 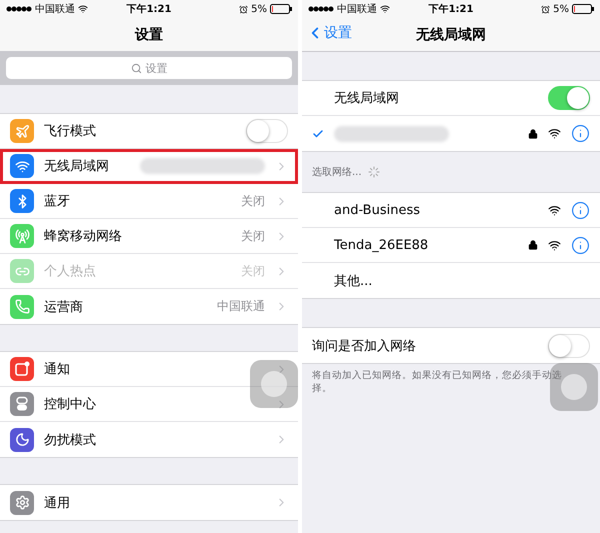 I want to click on setting-label: 通知, so click(x=57, y=369).